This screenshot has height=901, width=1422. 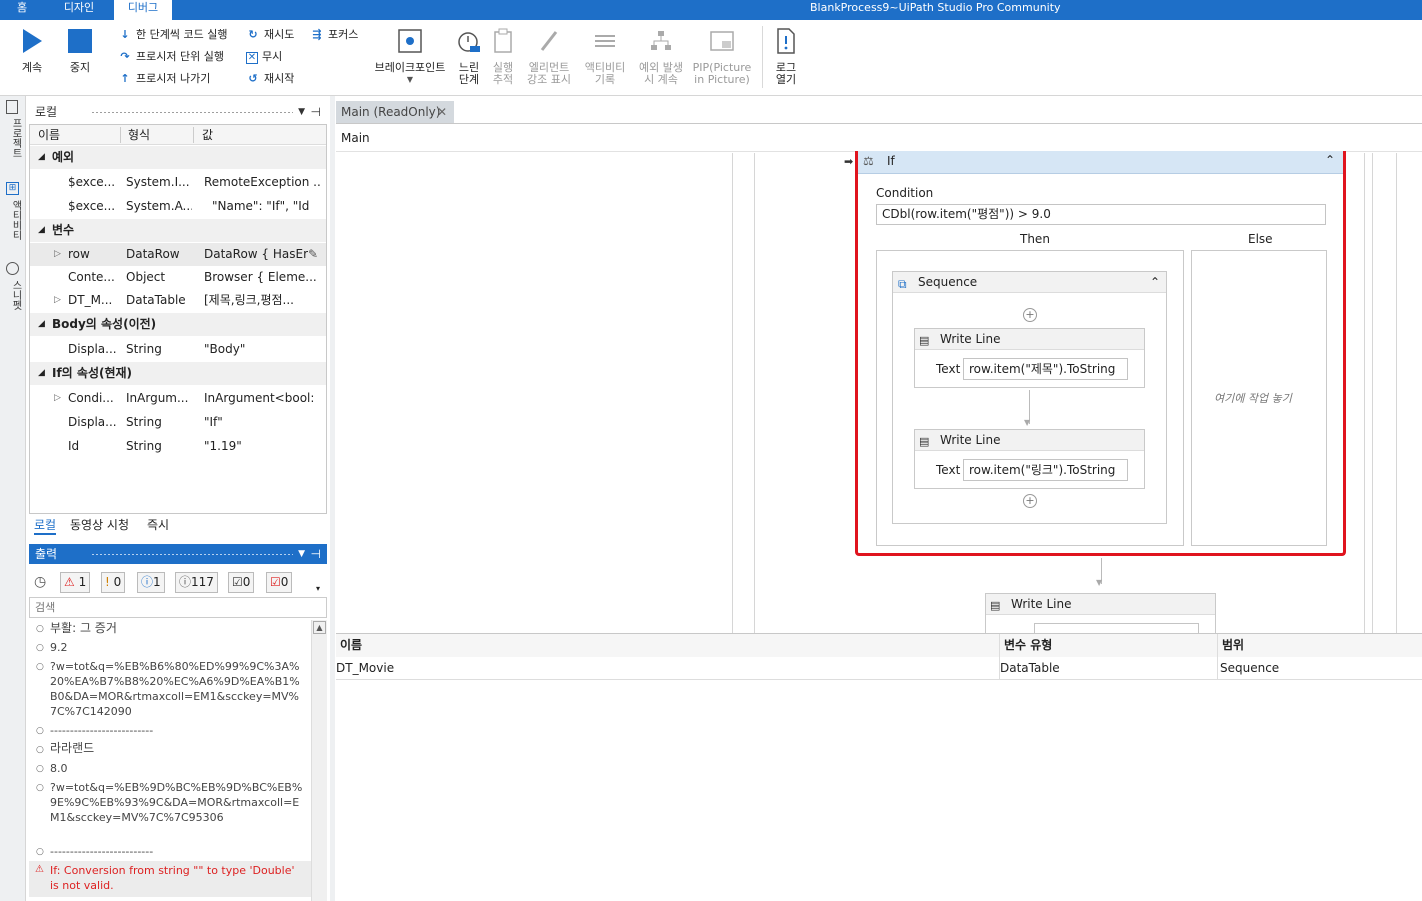 I want to click on filter-info-button: ⓘ1, so click(x=151, y=582).